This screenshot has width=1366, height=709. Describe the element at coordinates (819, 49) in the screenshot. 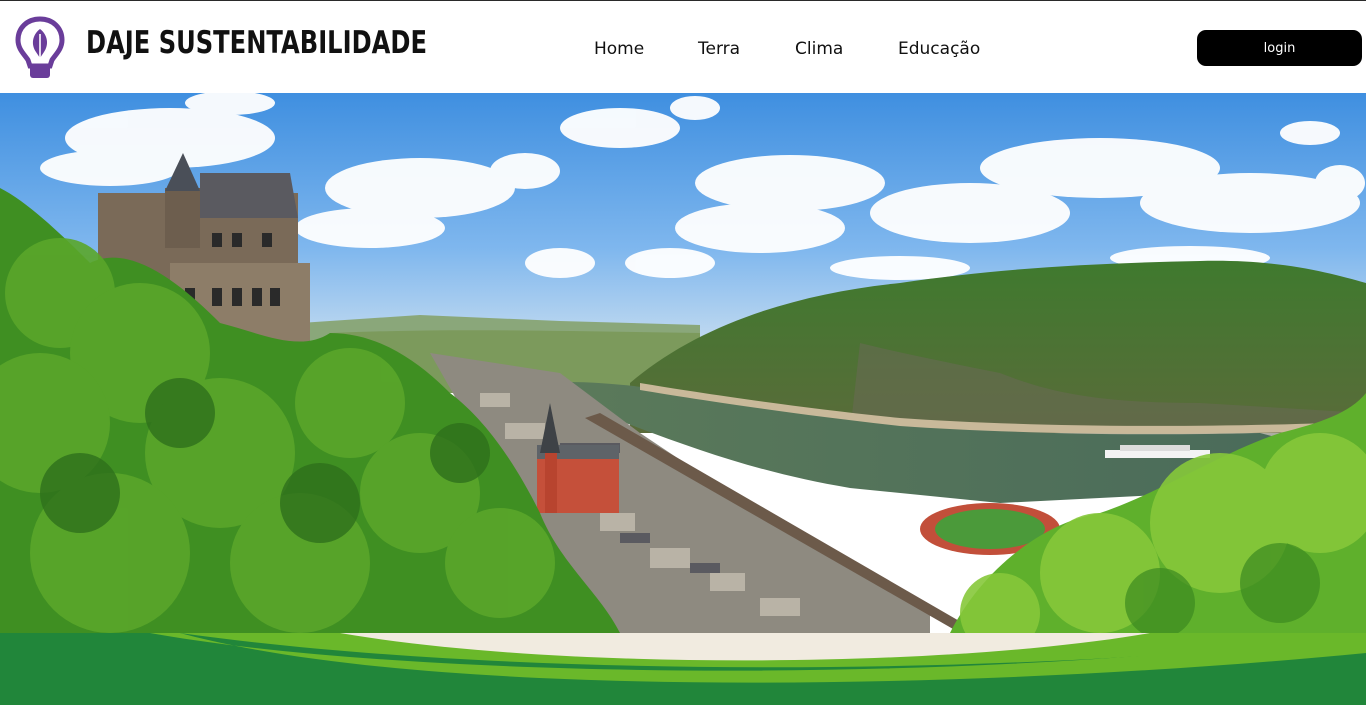

I see `nav-clima: Clima` at that location.